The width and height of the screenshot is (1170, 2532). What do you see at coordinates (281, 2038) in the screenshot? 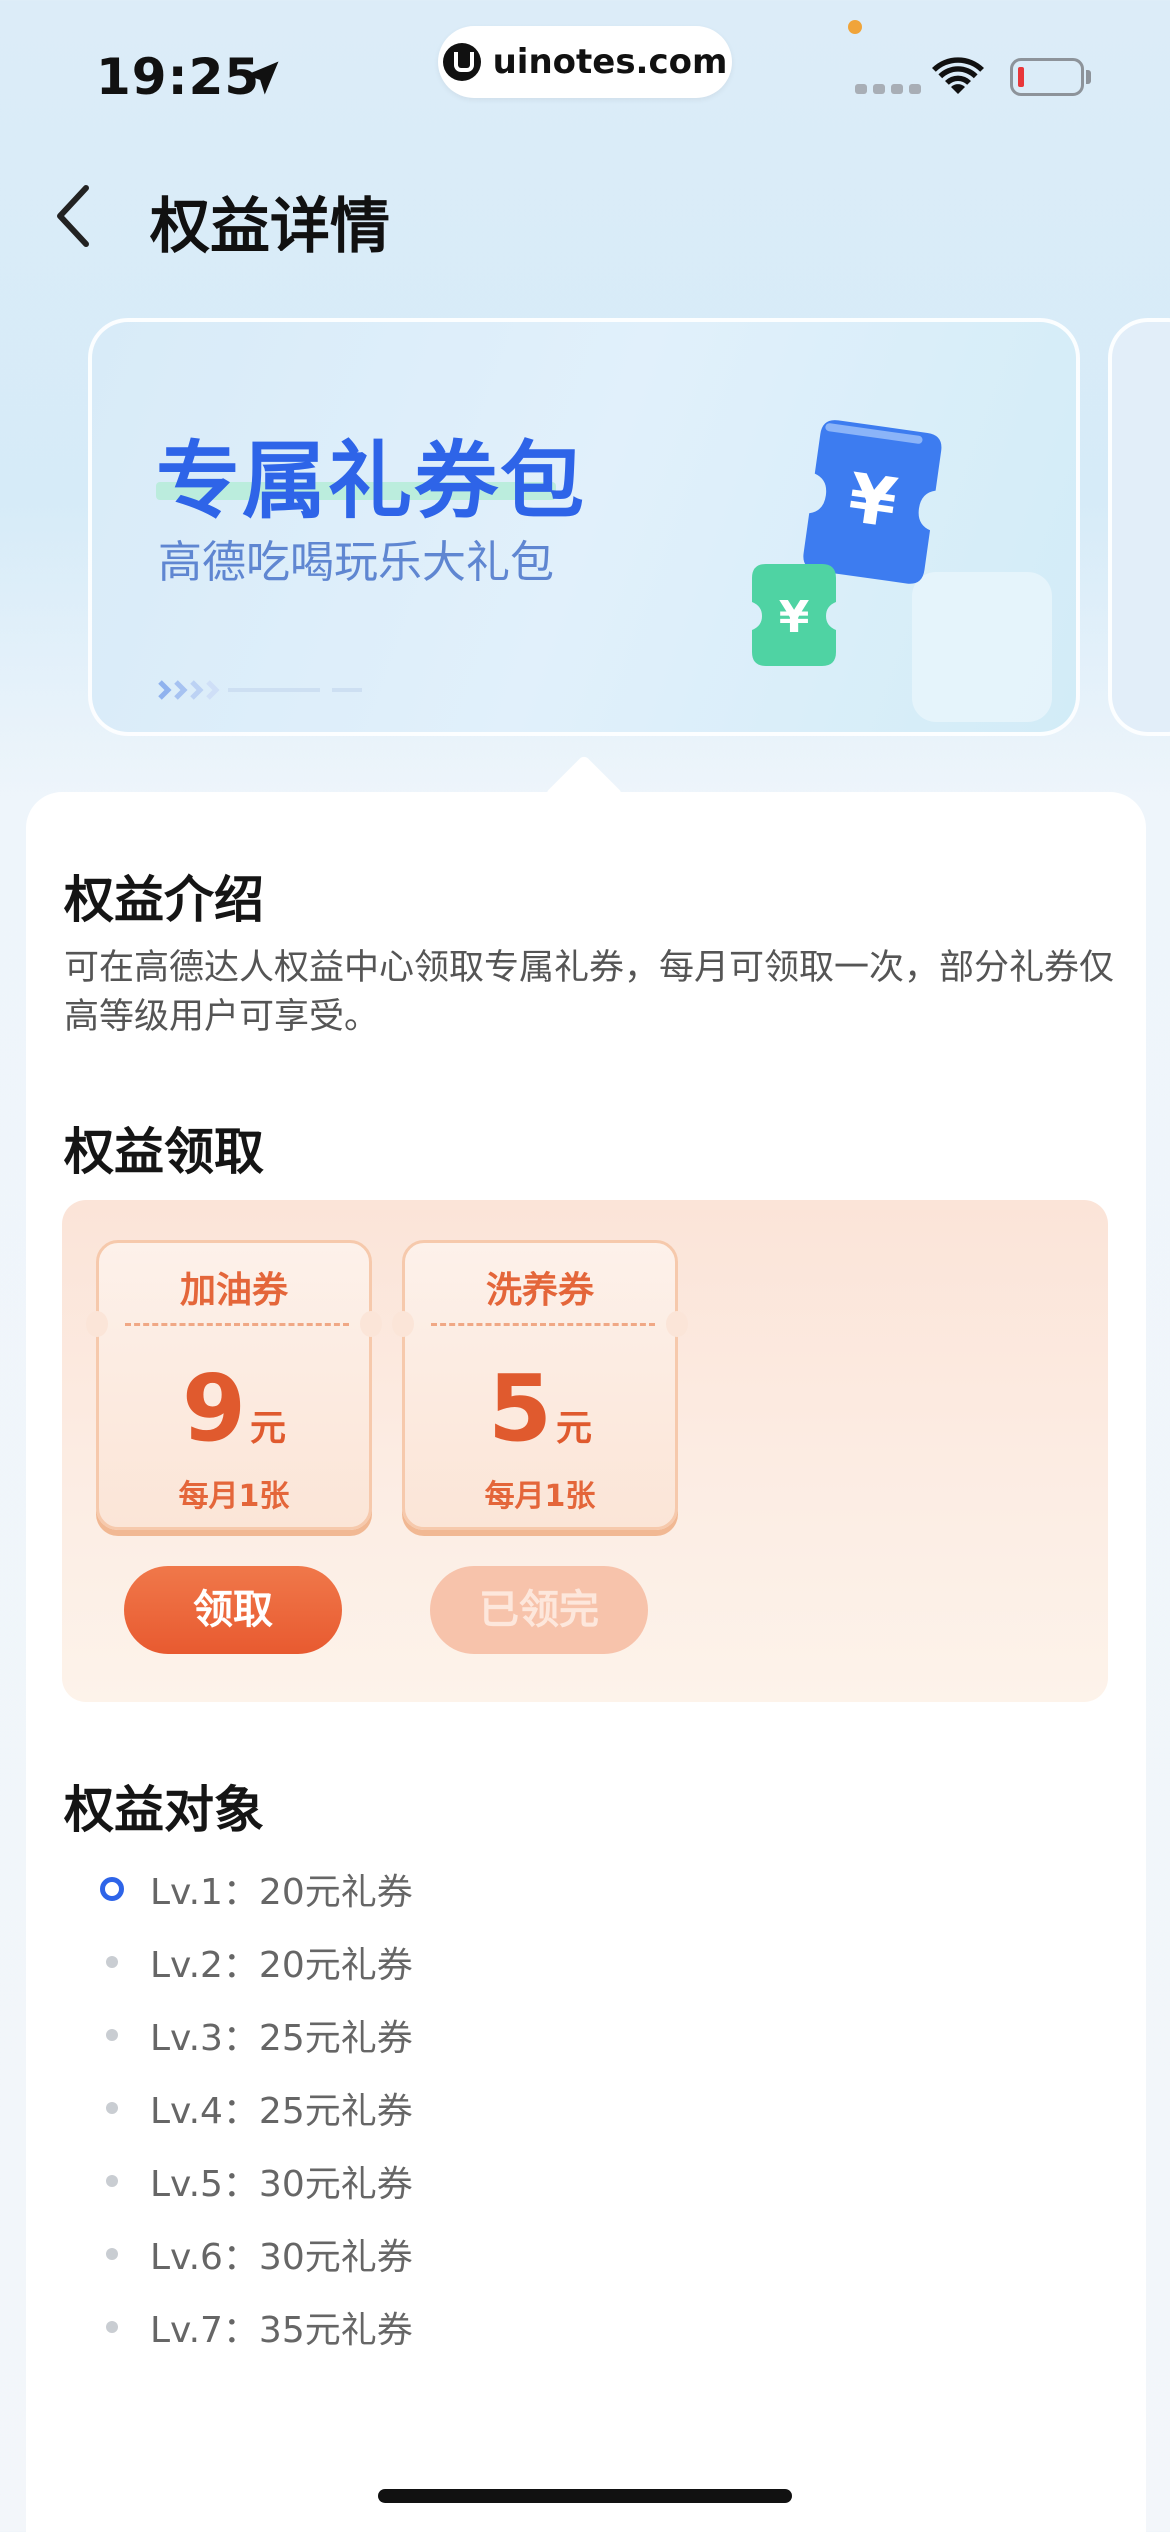
I see `level-label: Lv.3：25元礼券` at bounding box center [281, 2038].